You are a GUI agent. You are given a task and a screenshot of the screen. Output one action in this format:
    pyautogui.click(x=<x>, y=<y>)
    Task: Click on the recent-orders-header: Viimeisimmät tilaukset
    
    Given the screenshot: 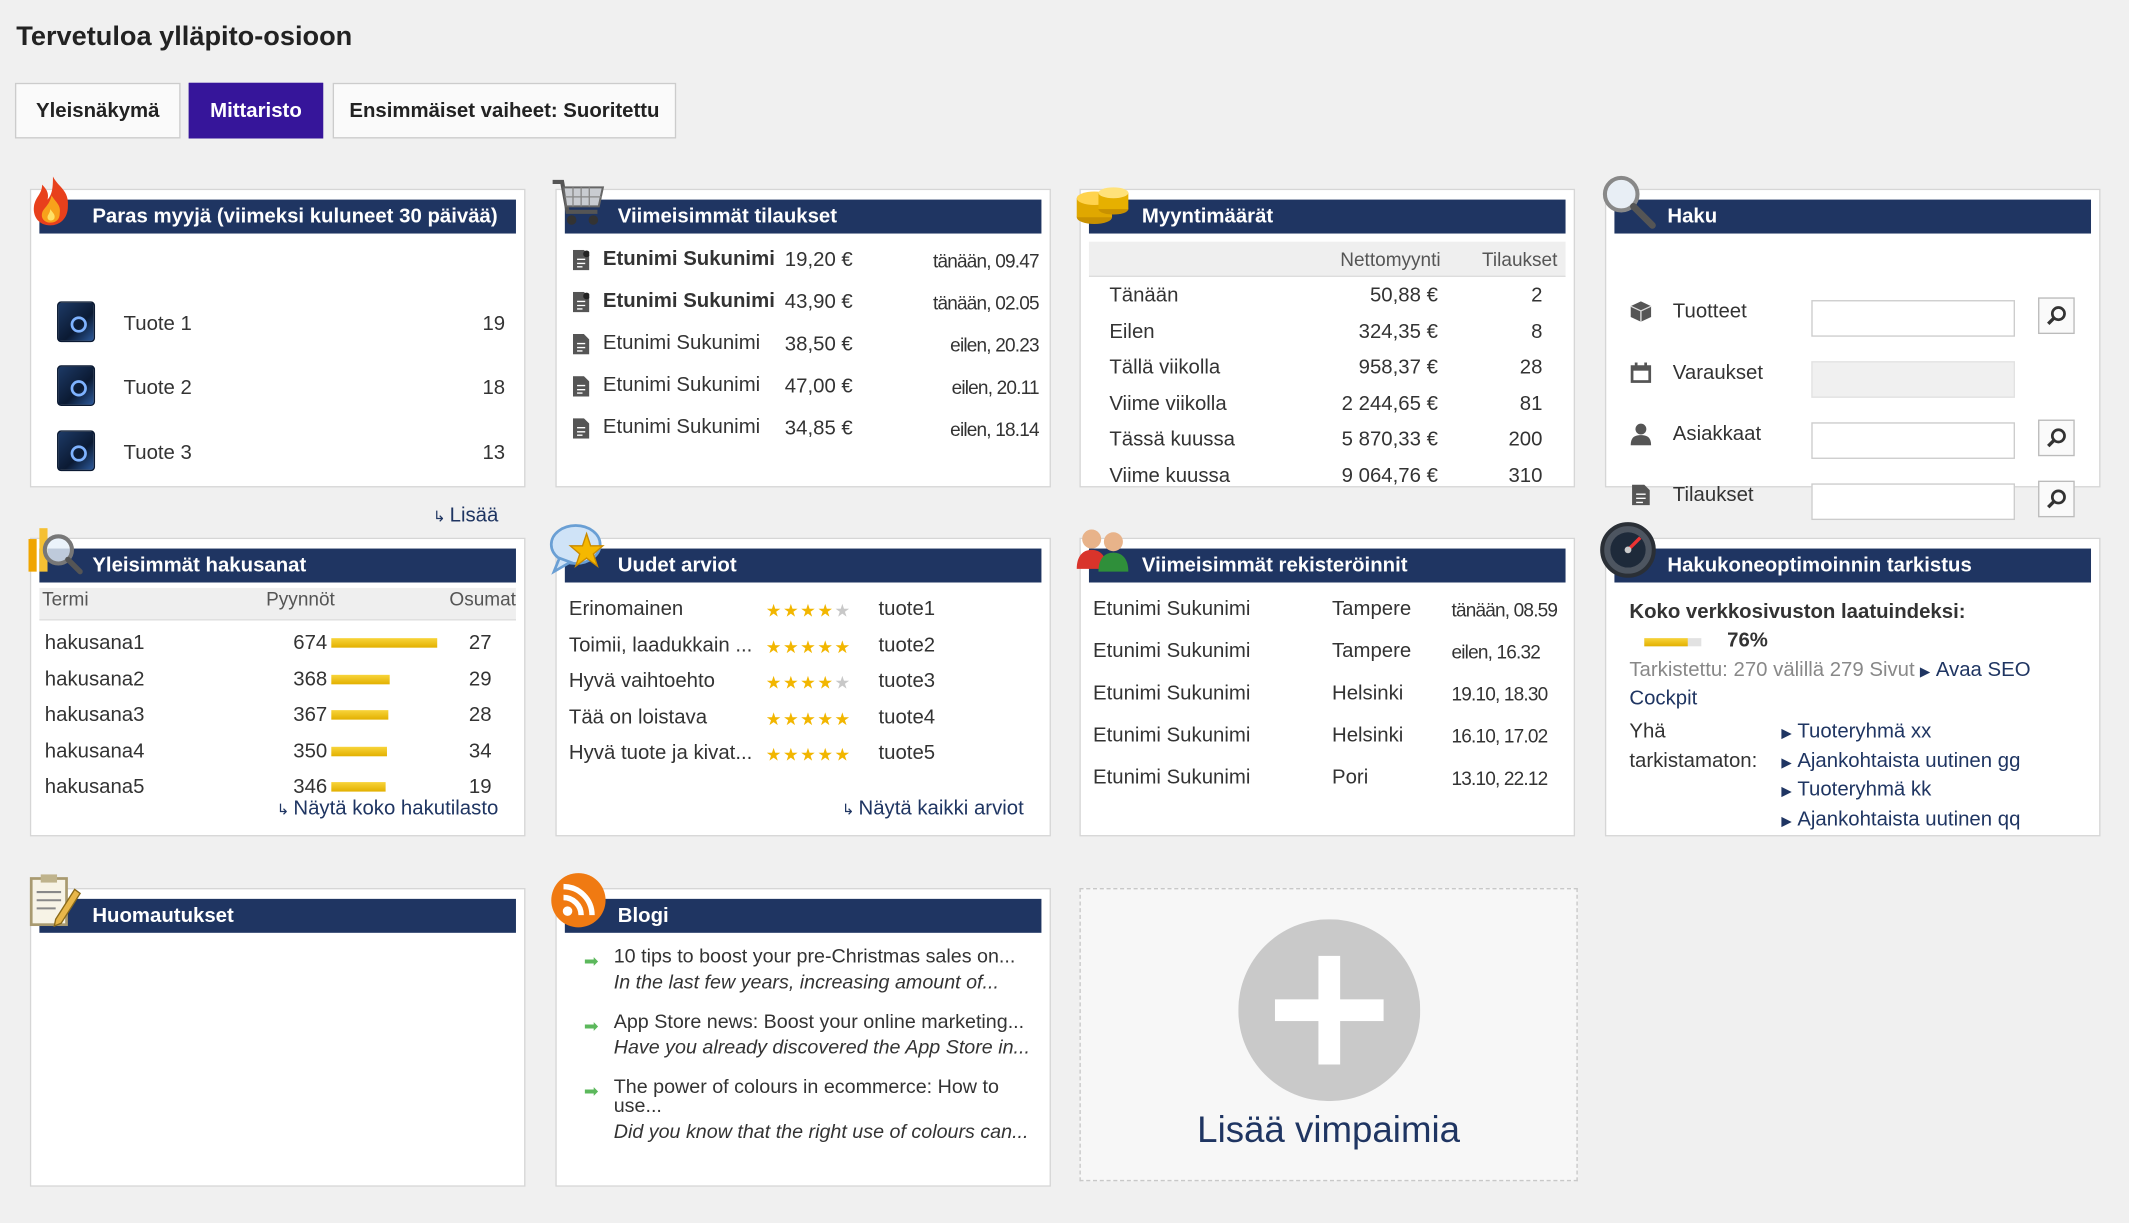 What is the action you would take?
    pyautogui.click(x=803, y=216)
    